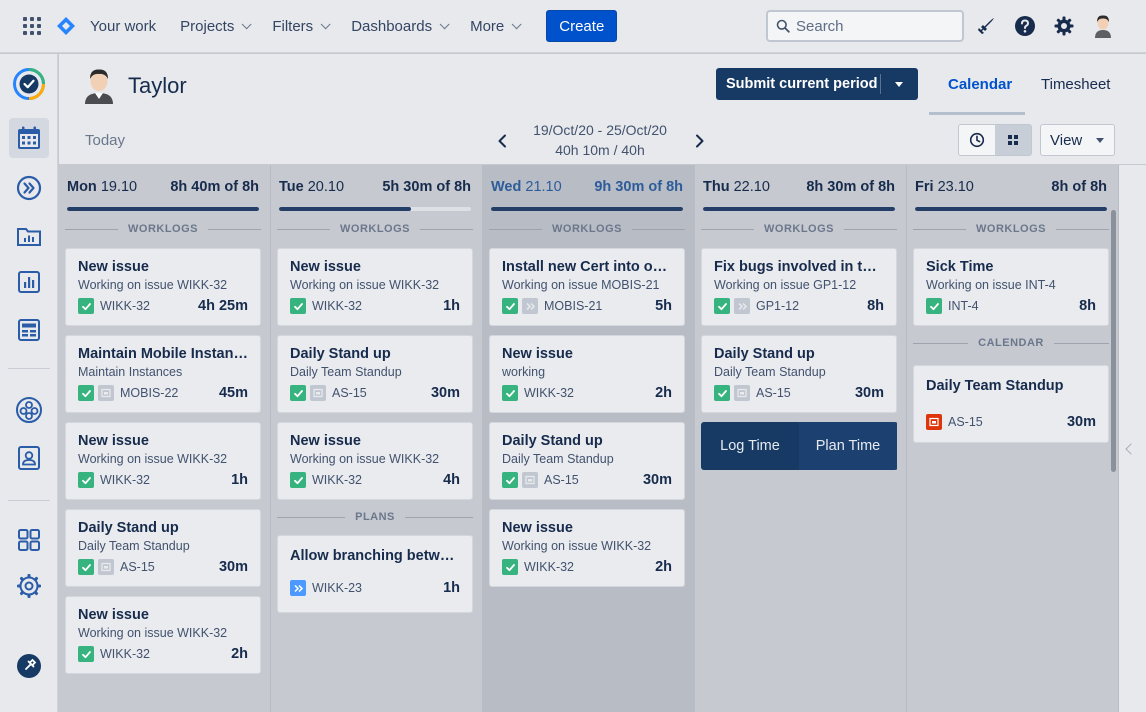 The width and height of the screenshot is (1146, 712). Describe the element at coordinates (848, 446) in the screenshot. I see `plan-time-button: Plan Time` at that location.